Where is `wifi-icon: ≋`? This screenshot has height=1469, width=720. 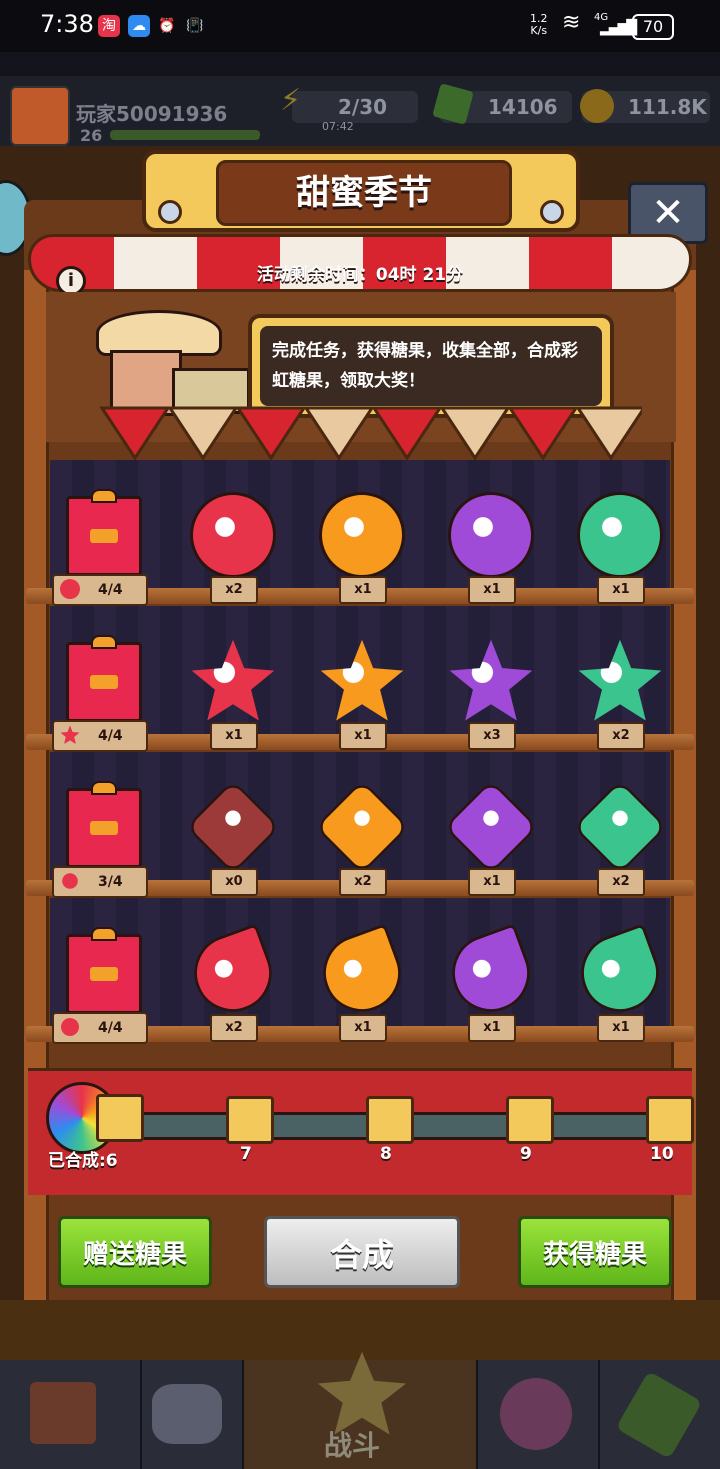
wifi-icon: ≋ is located at coordinates (571, 22).